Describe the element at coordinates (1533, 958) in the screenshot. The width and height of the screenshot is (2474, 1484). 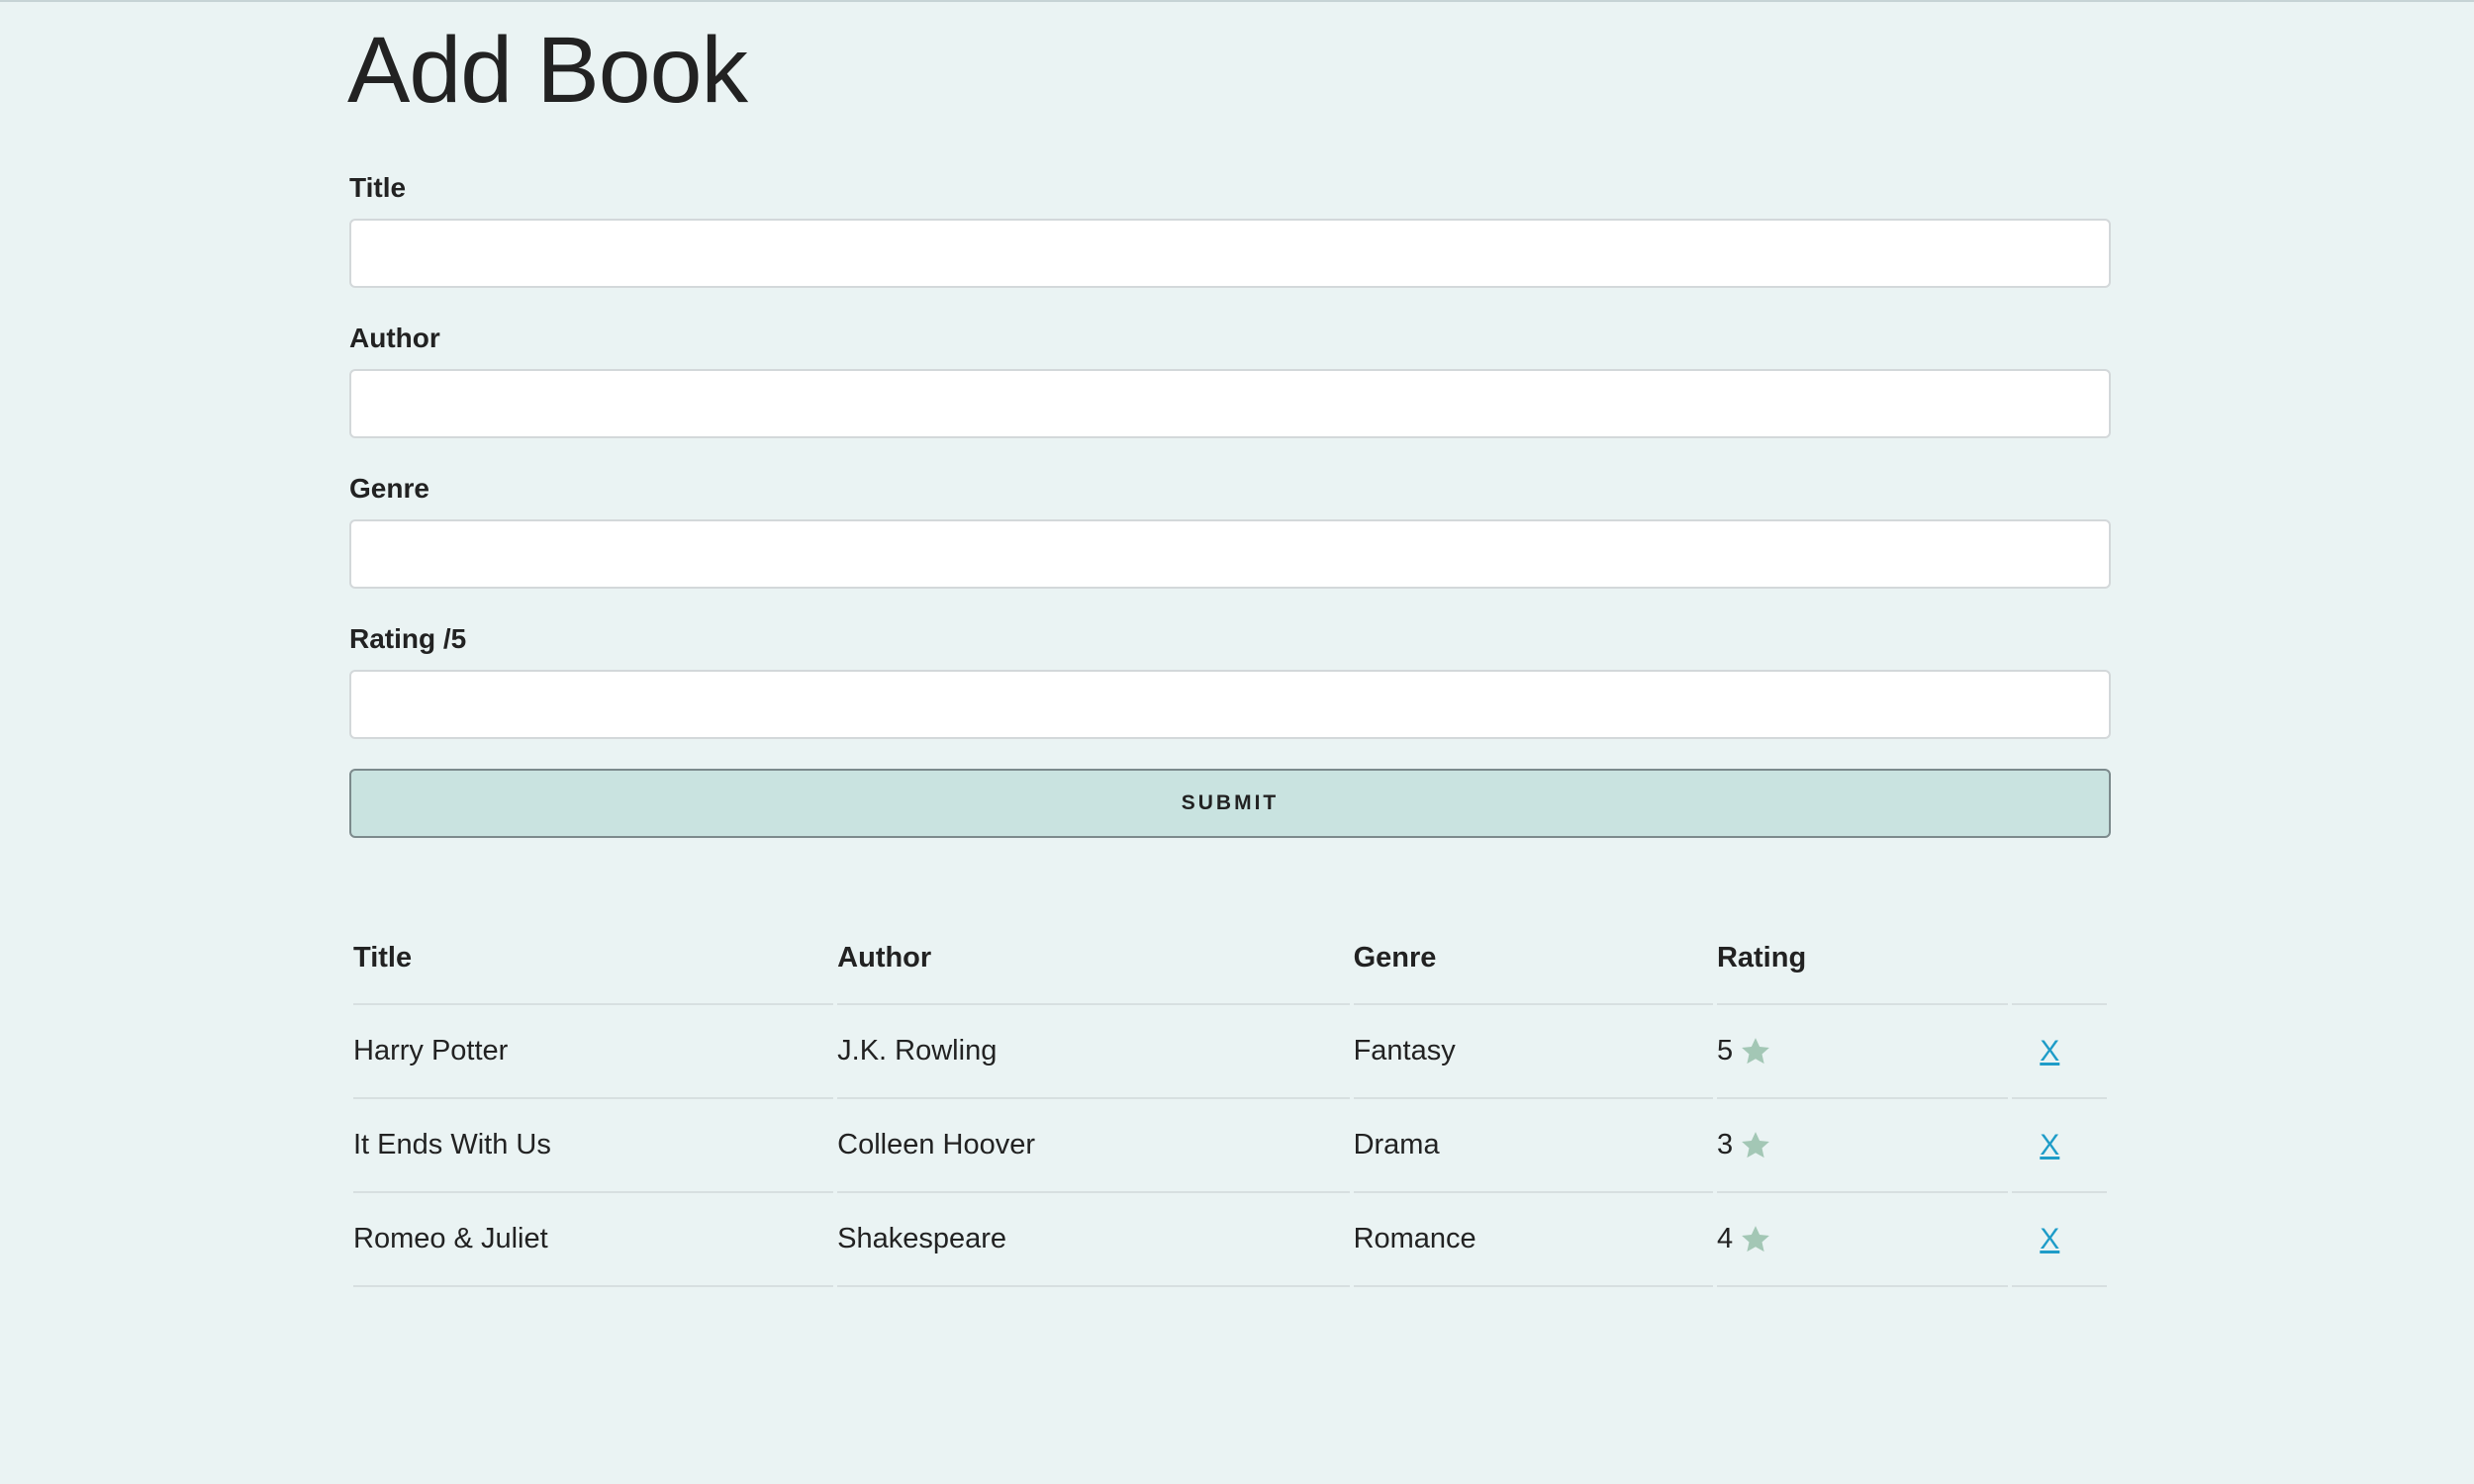
I see `header-genre: Genre` at that location.